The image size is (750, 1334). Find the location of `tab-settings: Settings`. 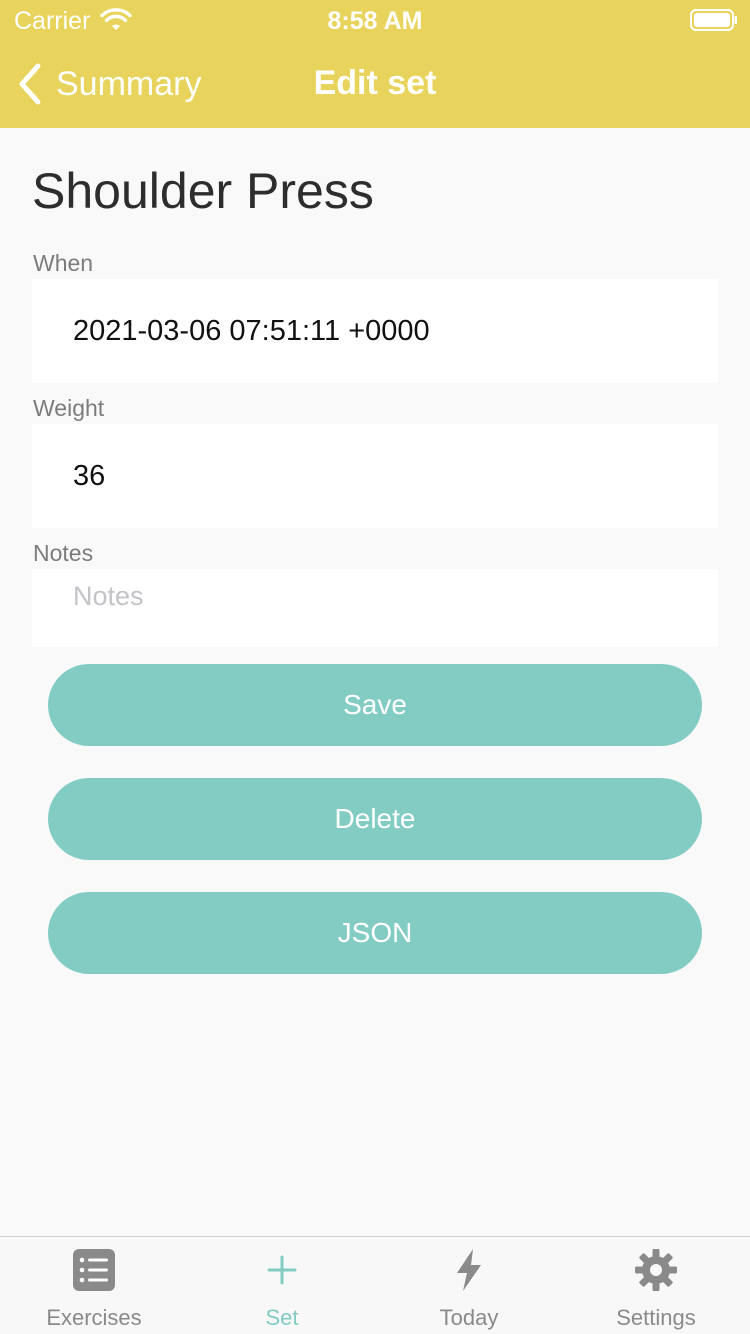

tab-settings: Settings is located at coordinates (656, 1285).